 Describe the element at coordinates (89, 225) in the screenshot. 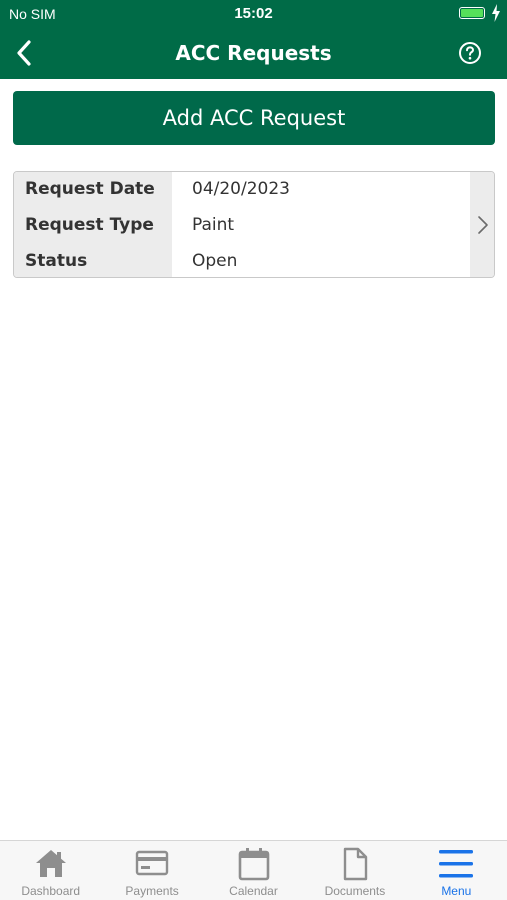

I see `request-type-label: Request Type` at that location.